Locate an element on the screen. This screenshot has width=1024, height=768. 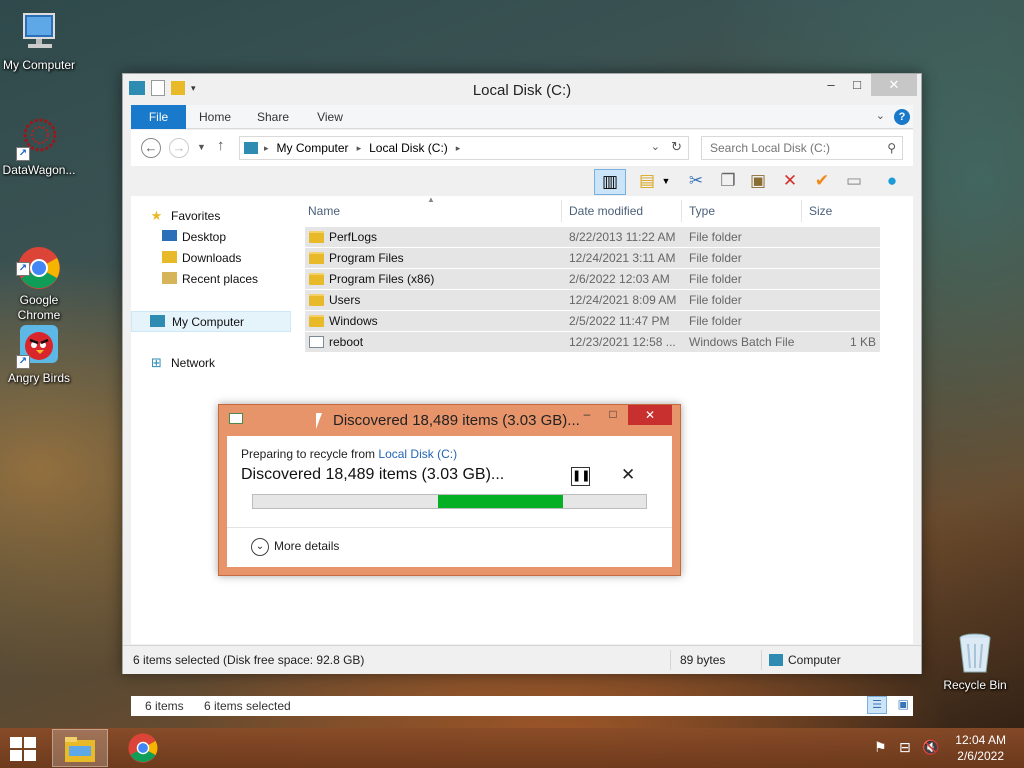
nav-network: ⊞ Network is located at coordinates (211, 363).